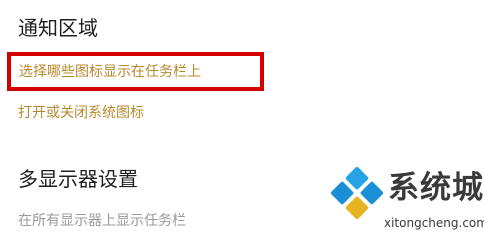  What do you see at coordinates (357, 193) in the screenshot?
I see `xitongcheng-logo-icon` at bounding box center [357, 193].